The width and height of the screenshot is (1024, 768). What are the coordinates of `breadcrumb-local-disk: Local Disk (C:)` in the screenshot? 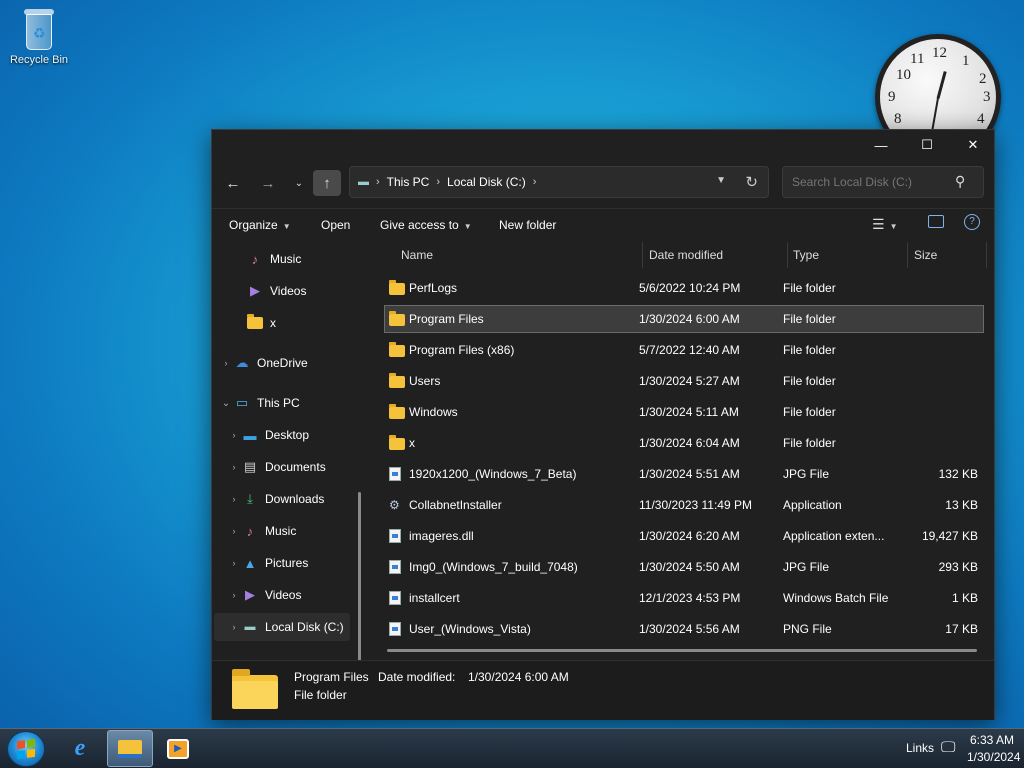 It's located at (486, 182).